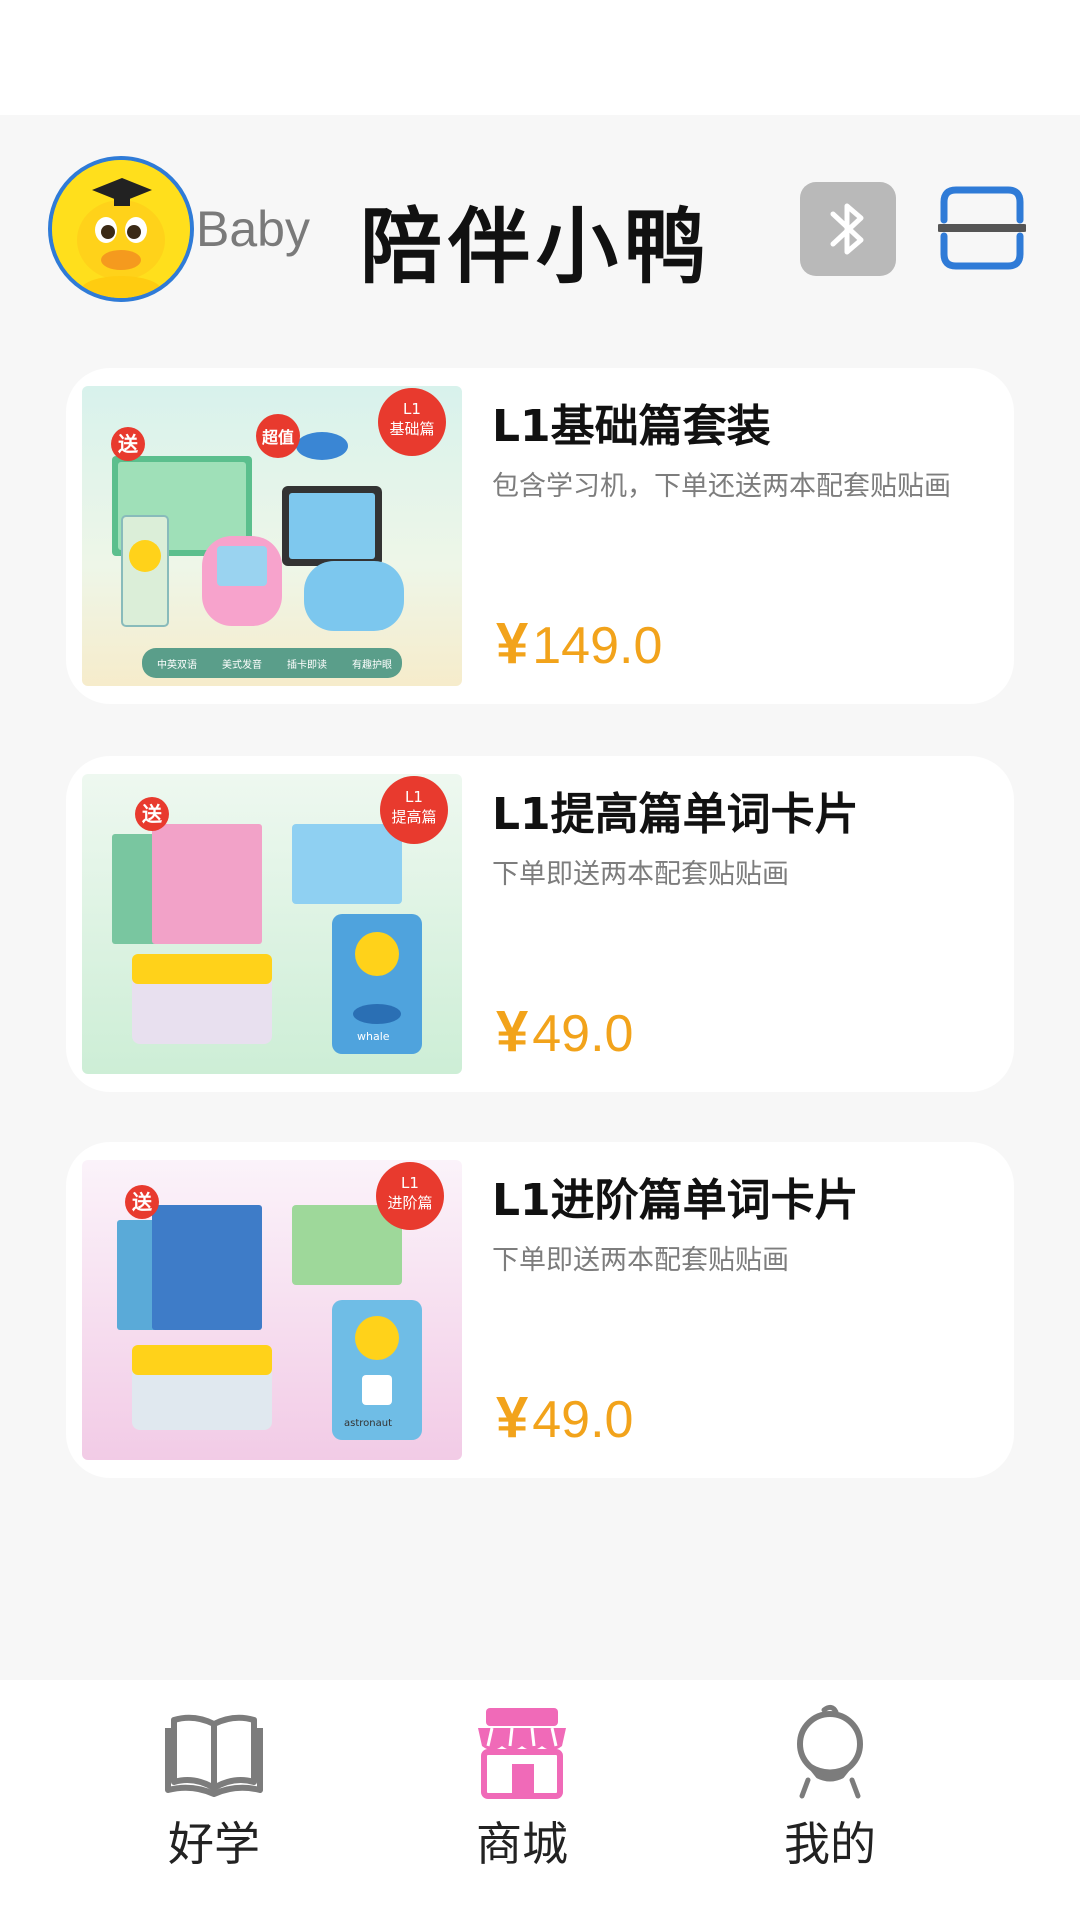 Image resolution: width=1080 pixels, height=1920 pixels. Describe the element at coordinates (522, 1844) in the screenshot. I see `nav-label-shop: 商城` at that location.